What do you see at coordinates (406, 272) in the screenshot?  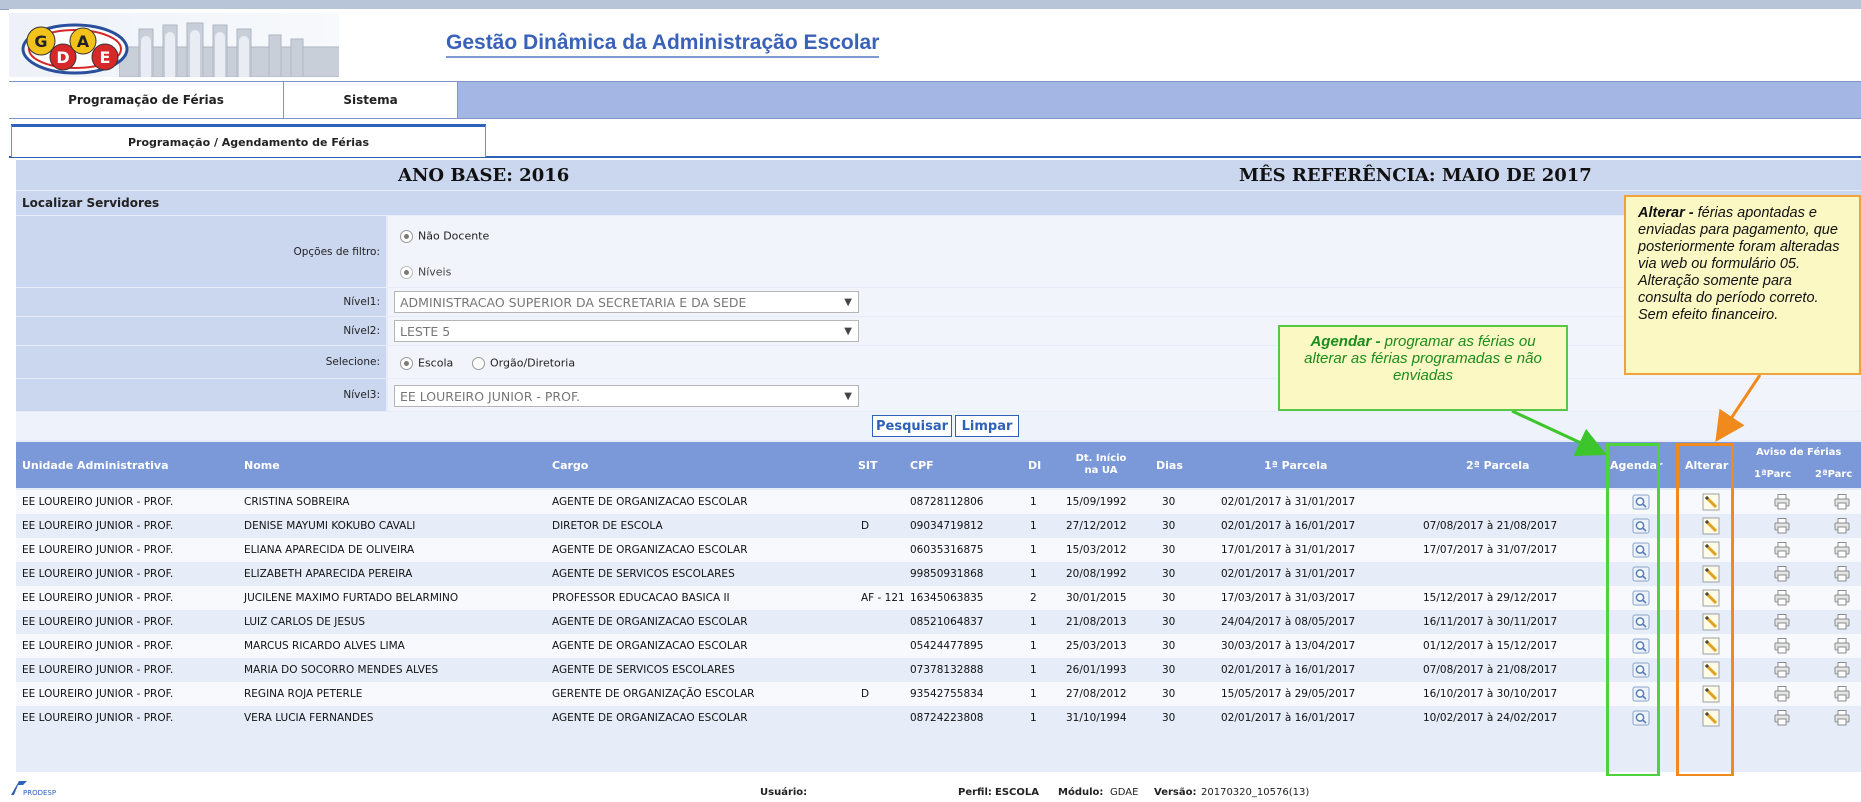 I see `radio-niveis-indicator` at bounding box center [406, 272].